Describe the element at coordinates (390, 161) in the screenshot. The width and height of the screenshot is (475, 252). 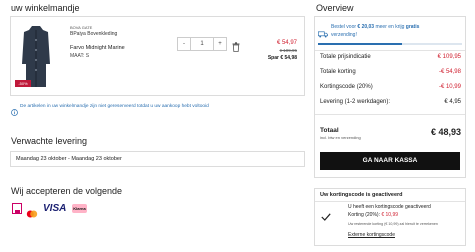
I see `checkout-button: GA NAAR KASSA` at that location.